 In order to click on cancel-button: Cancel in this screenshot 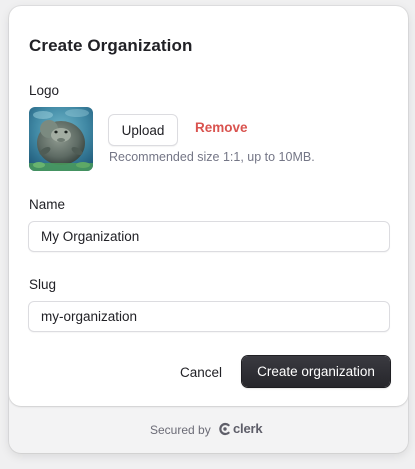, I will do `click(201, 372)`.